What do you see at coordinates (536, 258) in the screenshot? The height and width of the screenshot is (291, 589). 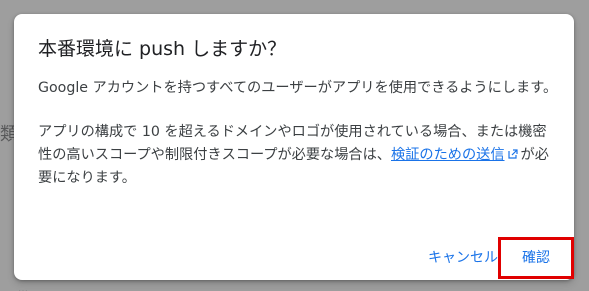 I see `confirm-button: 確認` at bounding box center [536, 258].